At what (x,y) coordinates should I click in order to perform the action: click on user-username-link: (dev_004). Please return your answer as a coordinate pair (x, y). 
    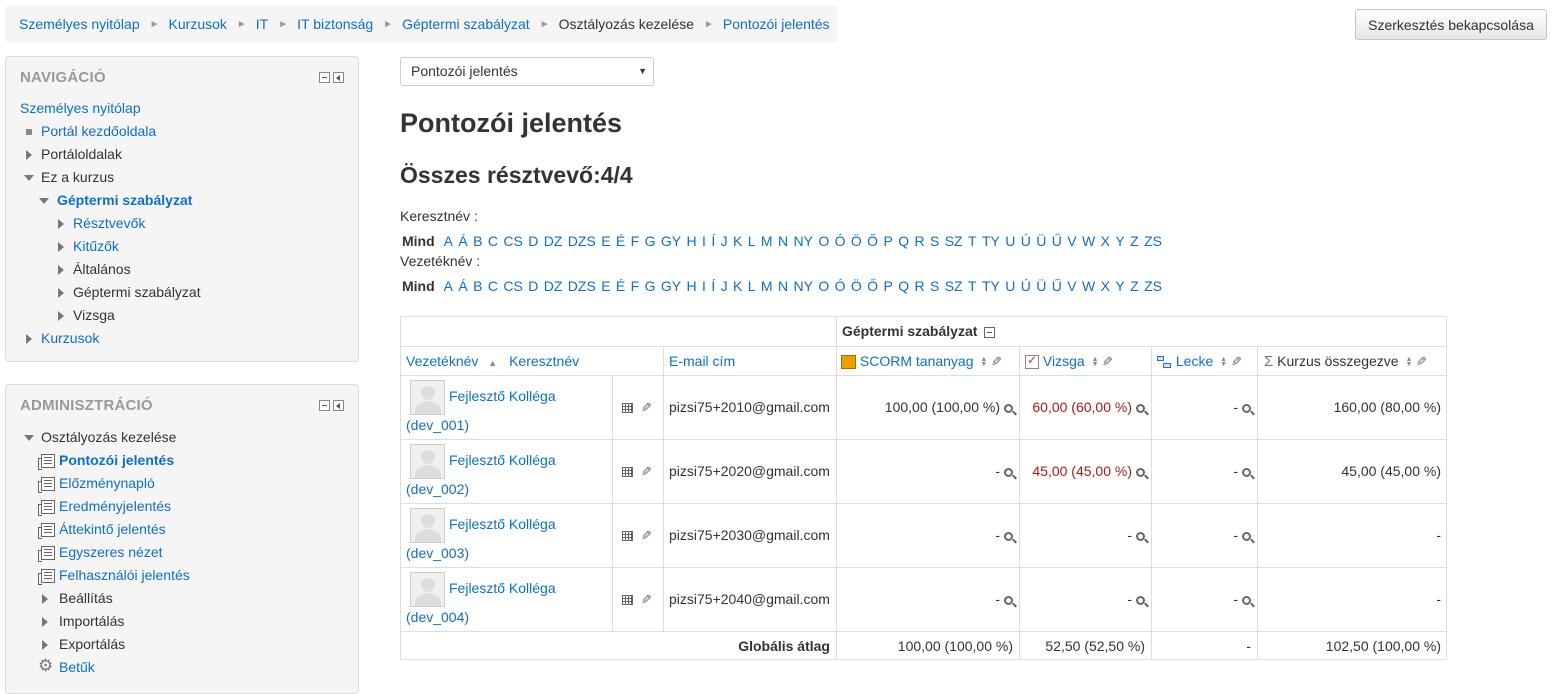
    Looking at the image, I should click on (437, 617).